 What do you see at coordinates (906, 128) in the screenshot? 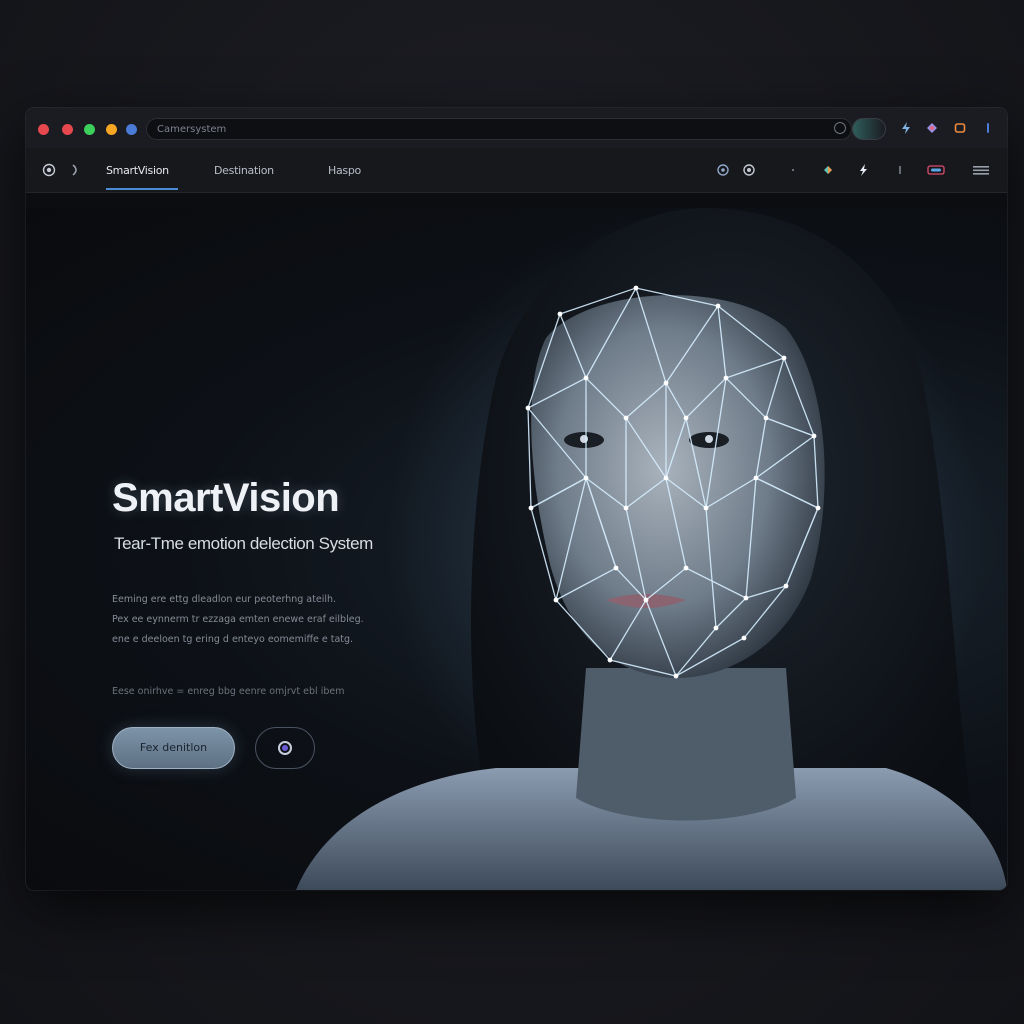
I see `bolt-icon` at bounding box center [906, 128].